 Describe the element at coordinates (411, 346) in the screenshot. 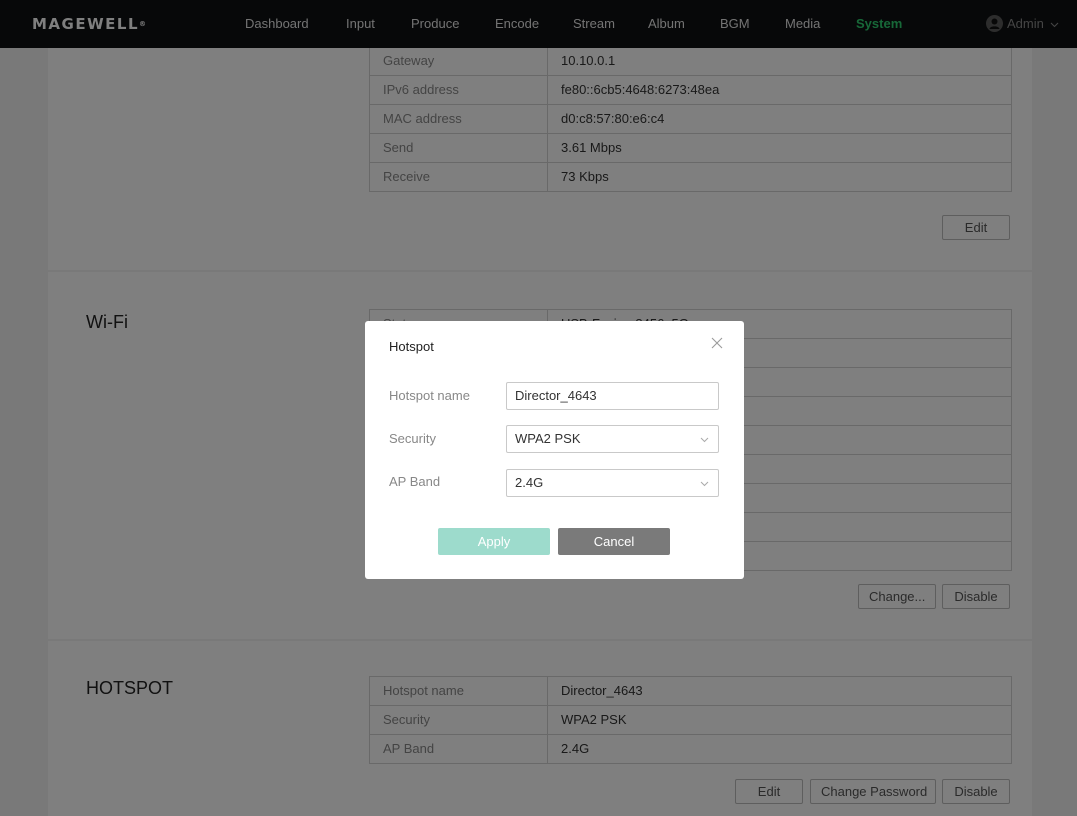

I see `dialog-title: Hotspot` at that location.